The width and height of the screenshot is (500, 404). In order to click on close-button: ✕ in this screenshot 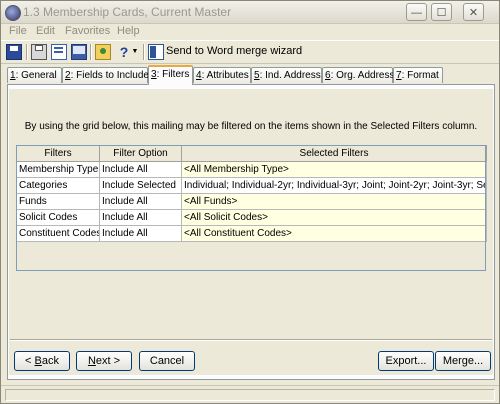, I will do `click(473, 12)`.